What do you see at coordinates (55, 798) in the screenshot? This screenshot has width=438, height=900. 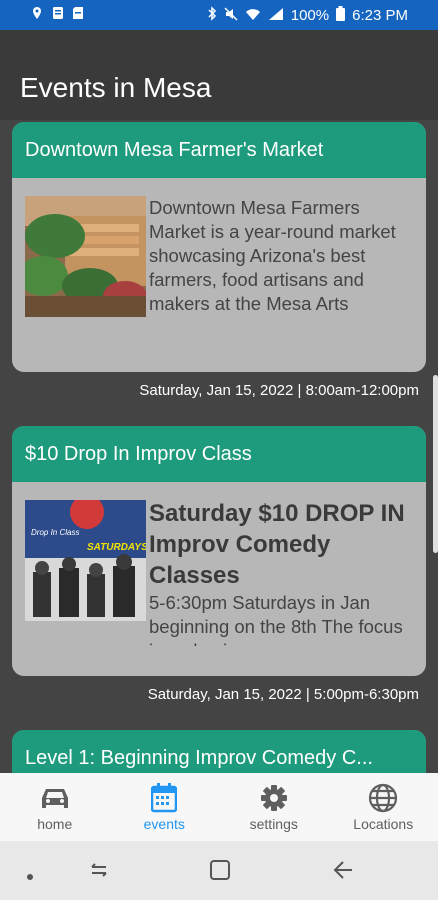 I see `car-icon` at bounding box center [55, 798].